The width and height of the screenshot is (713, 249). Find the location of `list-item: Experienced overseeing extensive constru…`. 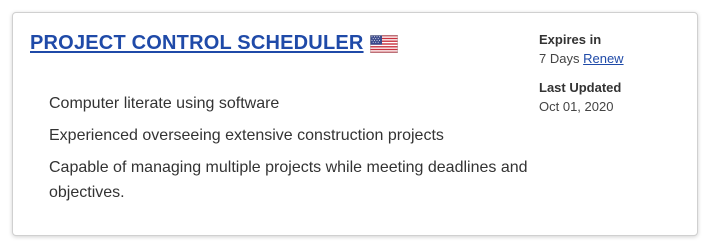

list-item: Experienced overseeing extensive constru… is located at coordinates (246, 135).